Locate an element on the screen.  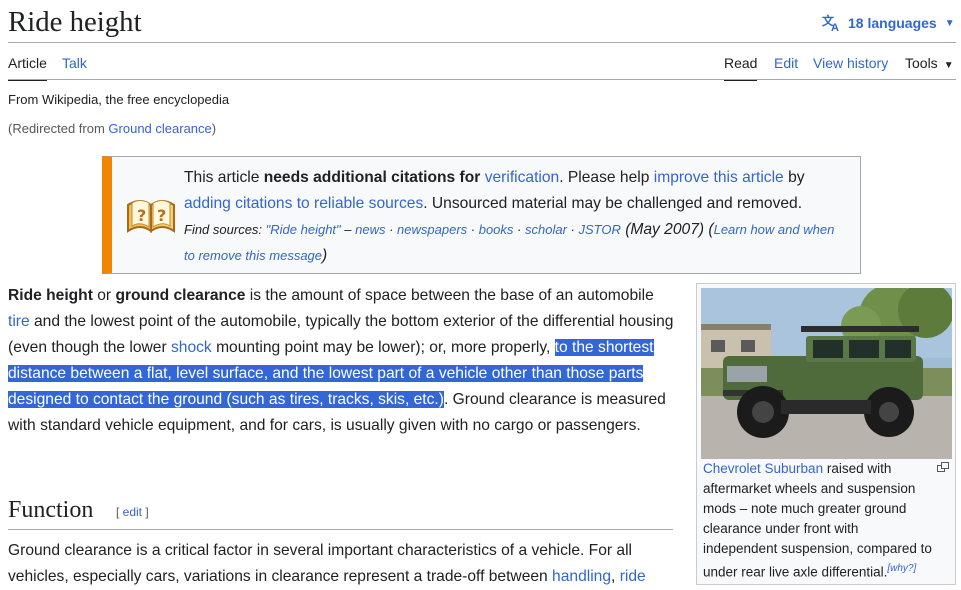
source-books-link: books is located at coordinates (496, 229).